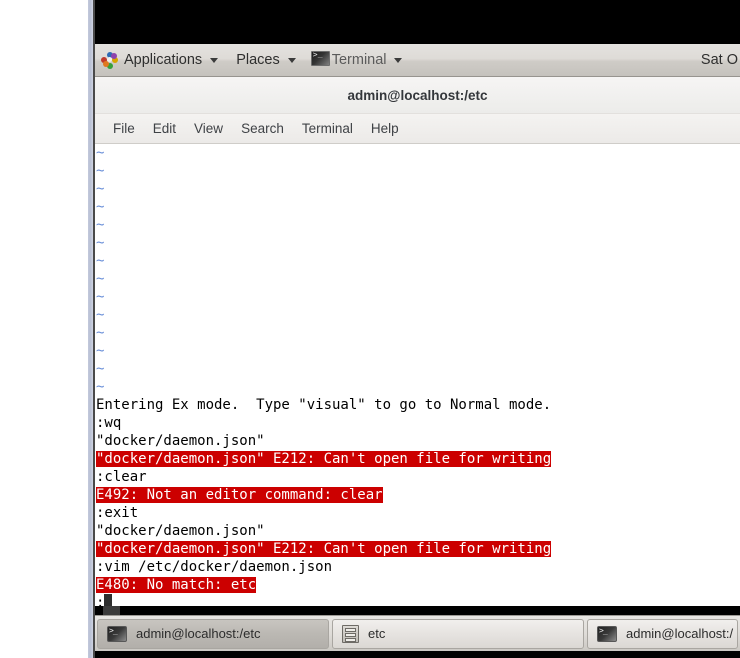 This screenshot has height=658, width=740. Describe the element at coordinates (164, 128) in the screenshot. I see `menu-edit: Edit` at that location.